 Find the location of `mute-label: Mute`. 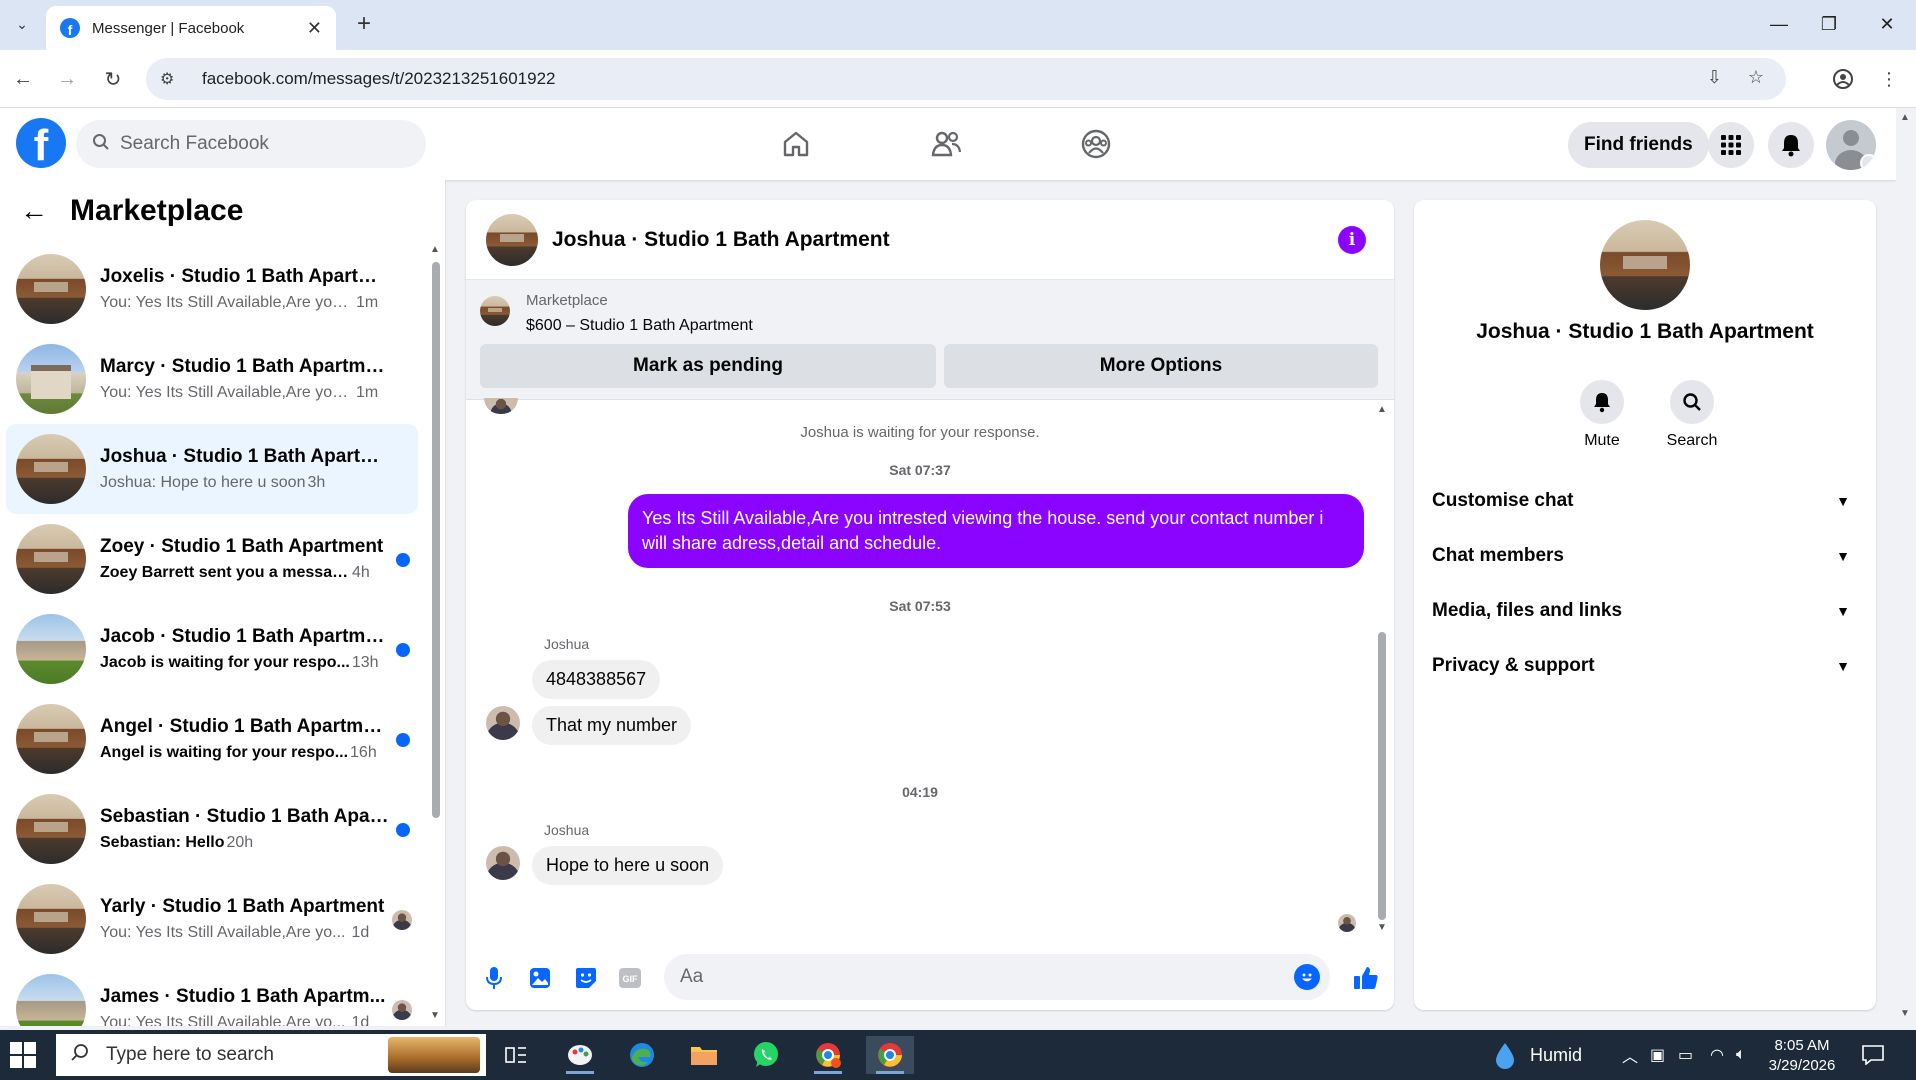

mute-label: Mute is located at coordinates (1602, 440).